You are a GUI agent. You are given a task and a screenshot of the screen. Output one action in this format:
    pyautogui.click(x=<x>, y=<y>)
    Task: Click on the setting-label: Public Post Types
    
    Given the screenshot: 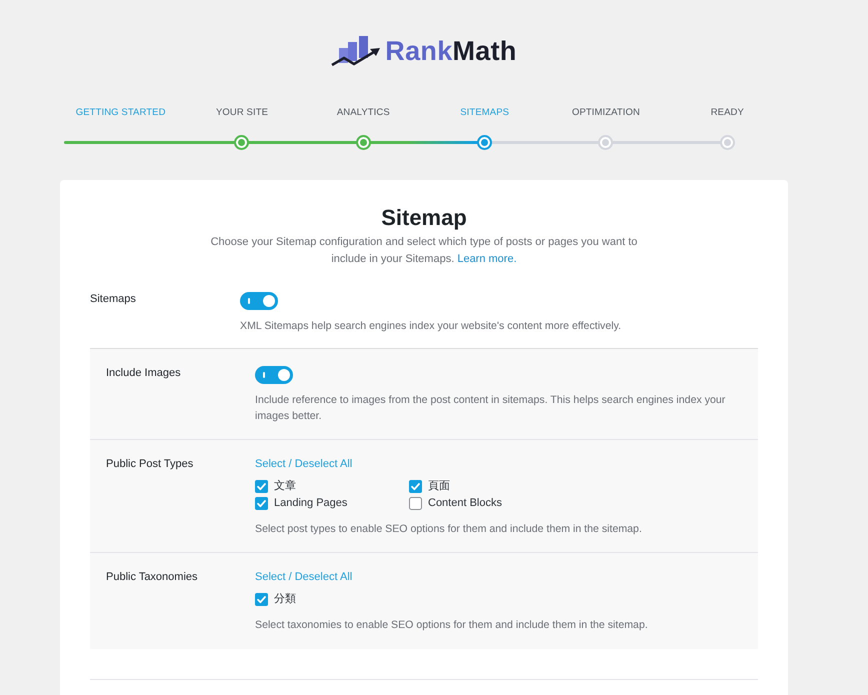 What is the action you would take?
    pyautogui.click(x=150, y=464)
    